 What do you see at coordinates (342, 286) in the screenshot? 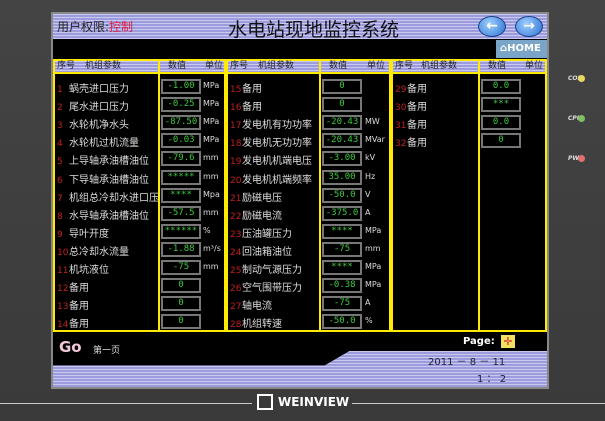
I see `param-value: -0.38` at bounding box center [342, 286].